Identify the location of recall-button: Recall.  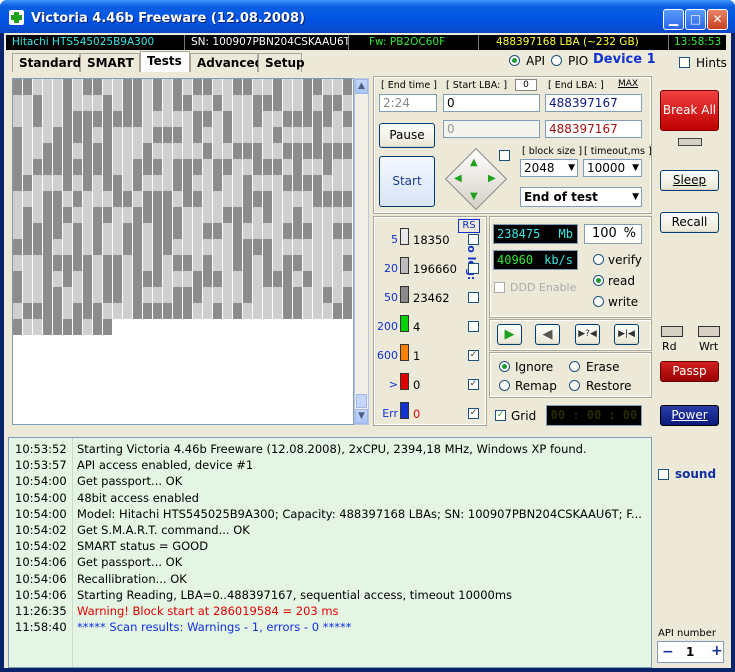
(689, 222).